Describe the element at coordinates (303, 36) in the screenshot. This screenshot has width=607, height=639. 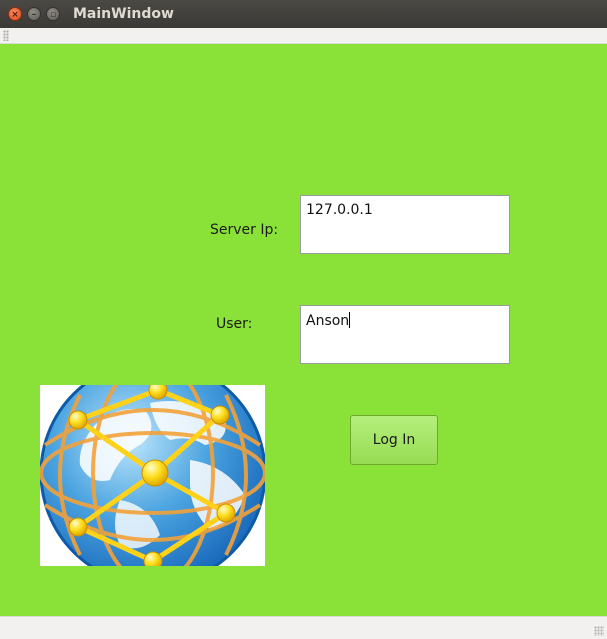
I see `menu-bar` at that location.